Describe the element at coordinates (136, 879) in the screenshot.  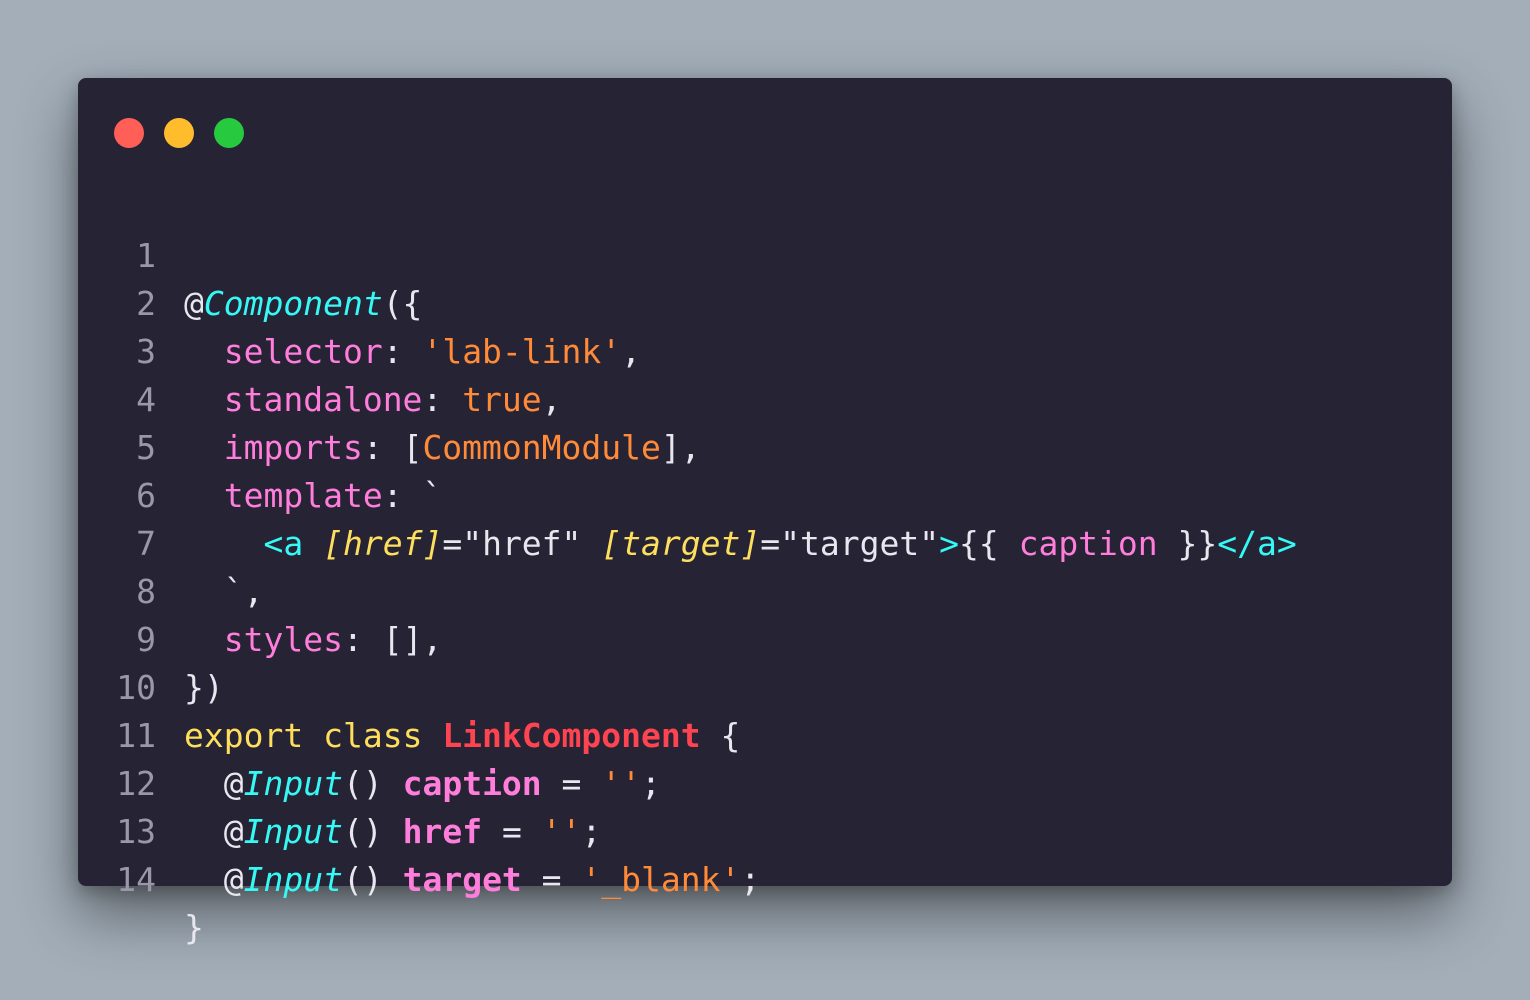
I see `line-number: 14` at that location.